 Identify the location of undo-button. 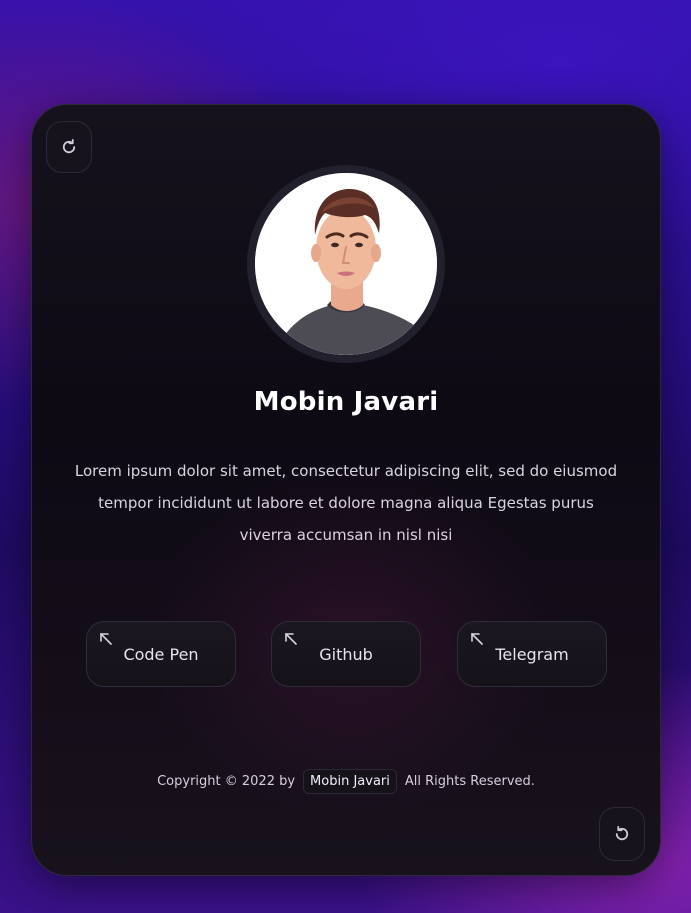
(622, 834).